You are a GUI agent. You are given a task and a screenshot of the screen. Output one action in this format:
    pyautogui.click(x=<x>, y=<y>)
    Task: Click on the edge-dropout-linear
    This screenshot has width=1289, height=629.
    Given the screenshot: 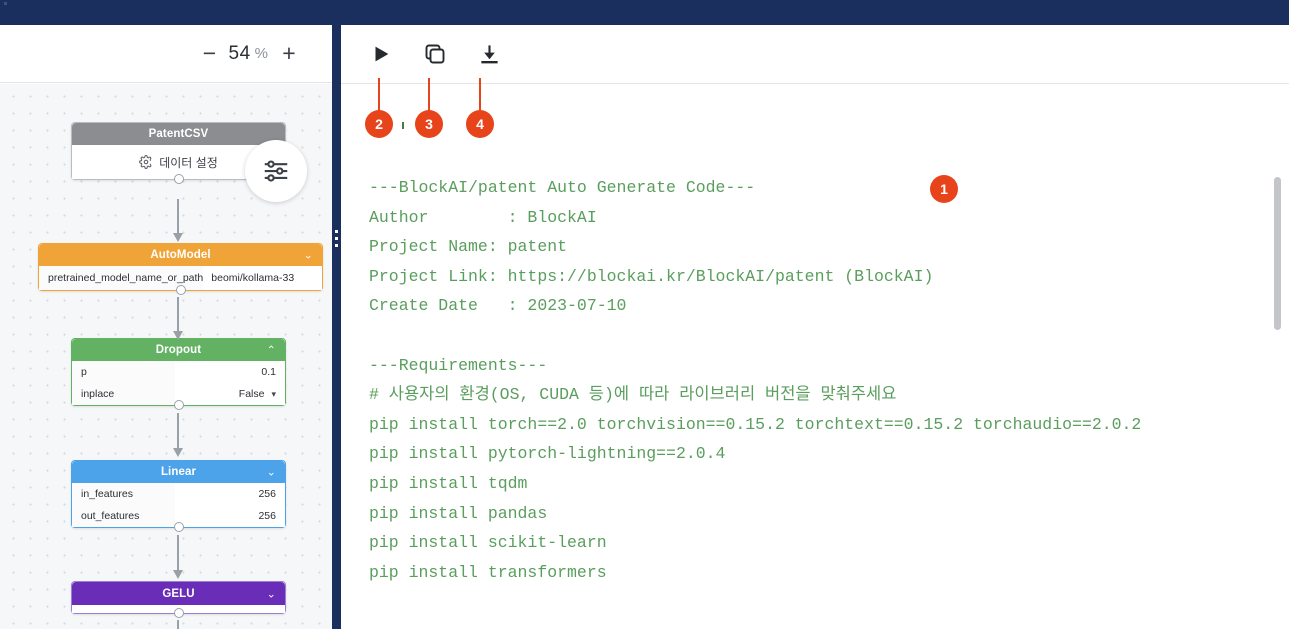 What is the action you would take?
    pyautogui.click(x=178, y=435)
    